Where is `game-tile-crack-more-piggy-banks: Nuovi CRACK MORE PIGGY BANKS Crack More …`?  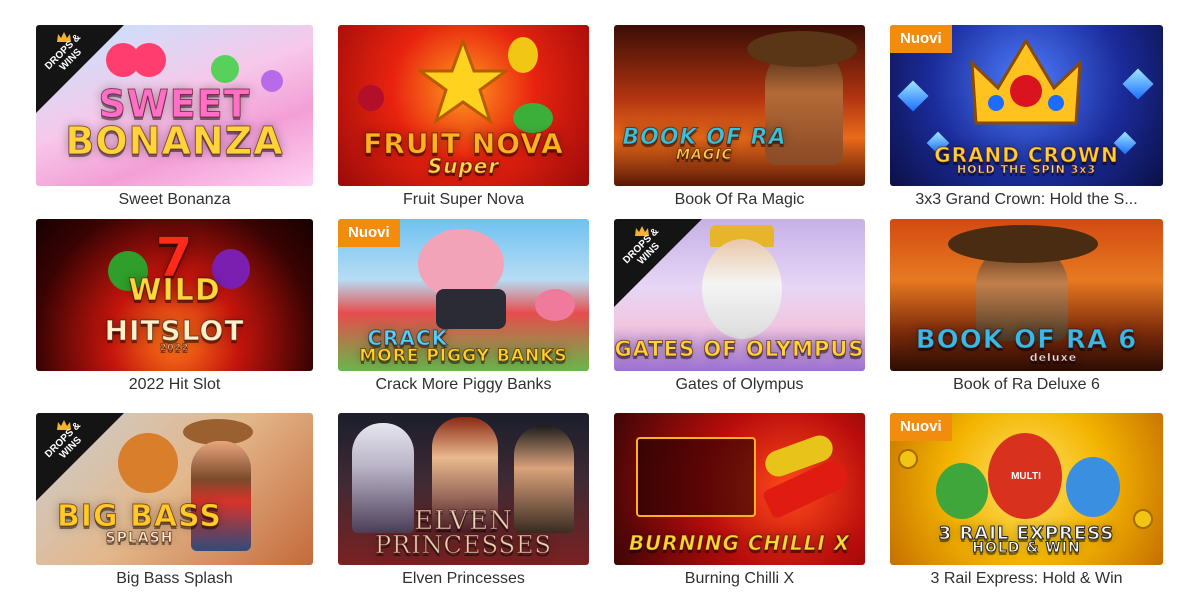 game-tile-crack-more-piggy-banks: Nuovi CRACK MORE PIGGY BANKS Crack More … is located at coordinates (463, 313).